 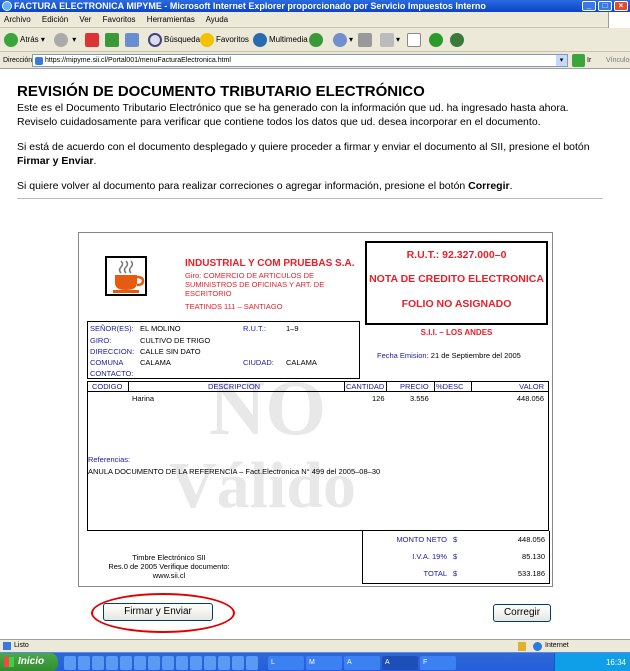 What do you see at coordinates (234, 386) in the screenshot?
I see `col-descripcion: DESCRIPCION` at bounding box center [234, 386].